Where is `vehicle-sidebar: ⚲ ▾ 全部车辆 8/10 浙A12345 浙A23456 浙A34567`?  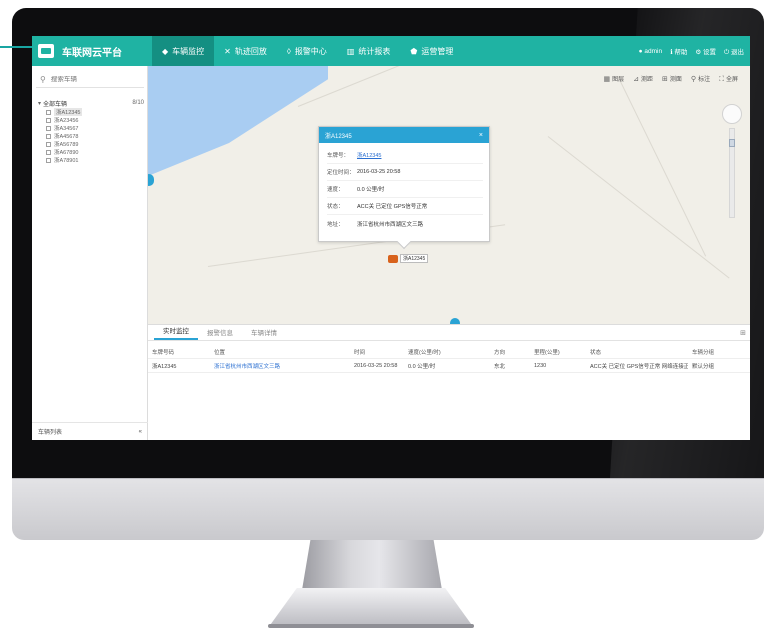 vehicle-sidebar: ⚲ ▾ 全部车辆 8/10 浙A12345 浙A23456 浙A34567 is located at coordinates (90, 253).